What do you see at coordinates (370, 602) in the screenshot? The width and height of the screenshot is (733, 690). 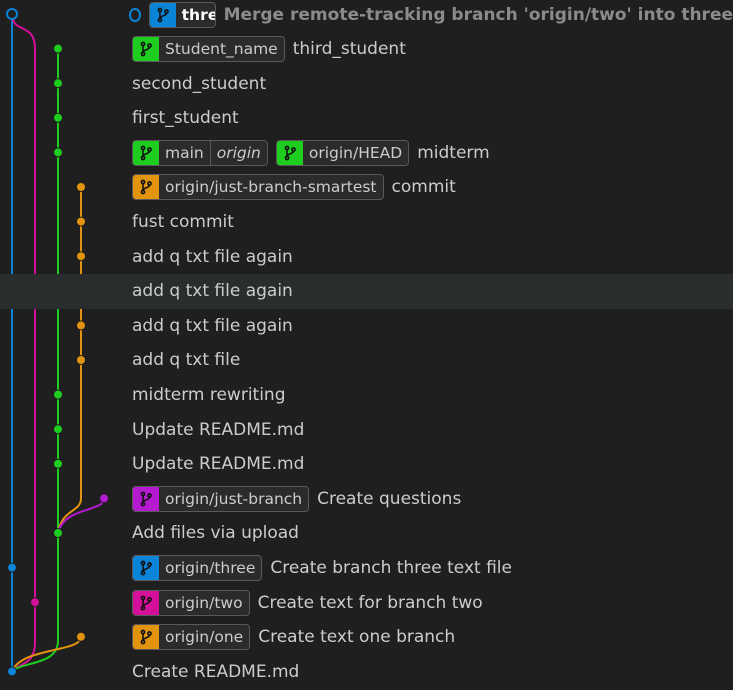 I see `commit-message: Create text for branch two` at bounding box center [370, 602].